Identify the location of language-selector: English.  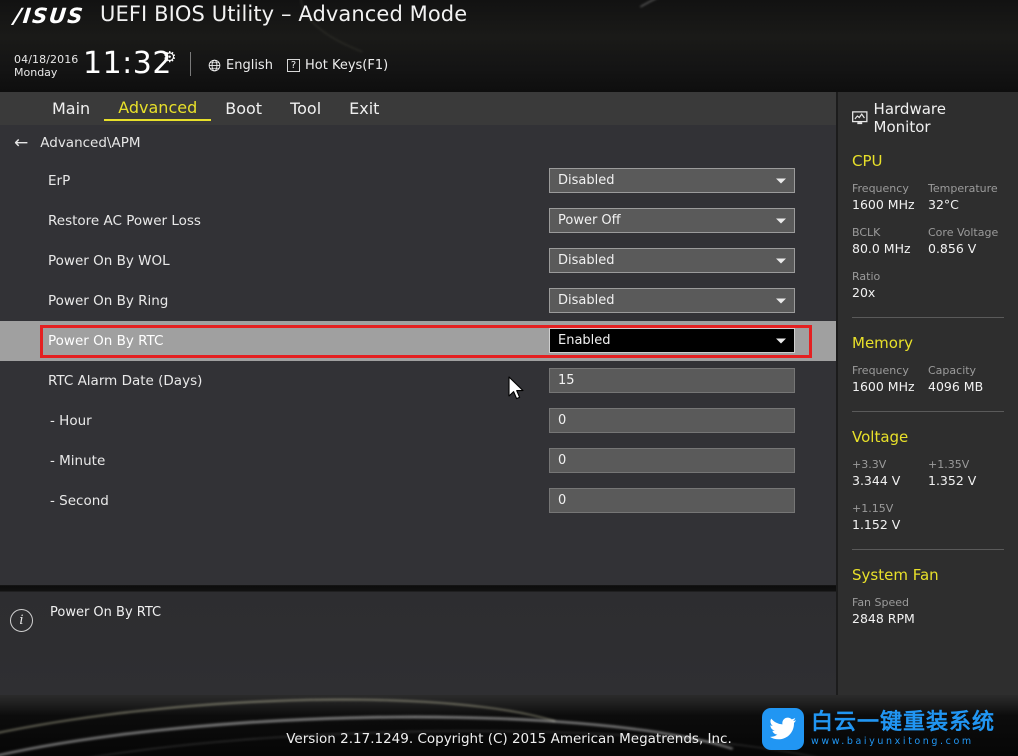
(240, 65).